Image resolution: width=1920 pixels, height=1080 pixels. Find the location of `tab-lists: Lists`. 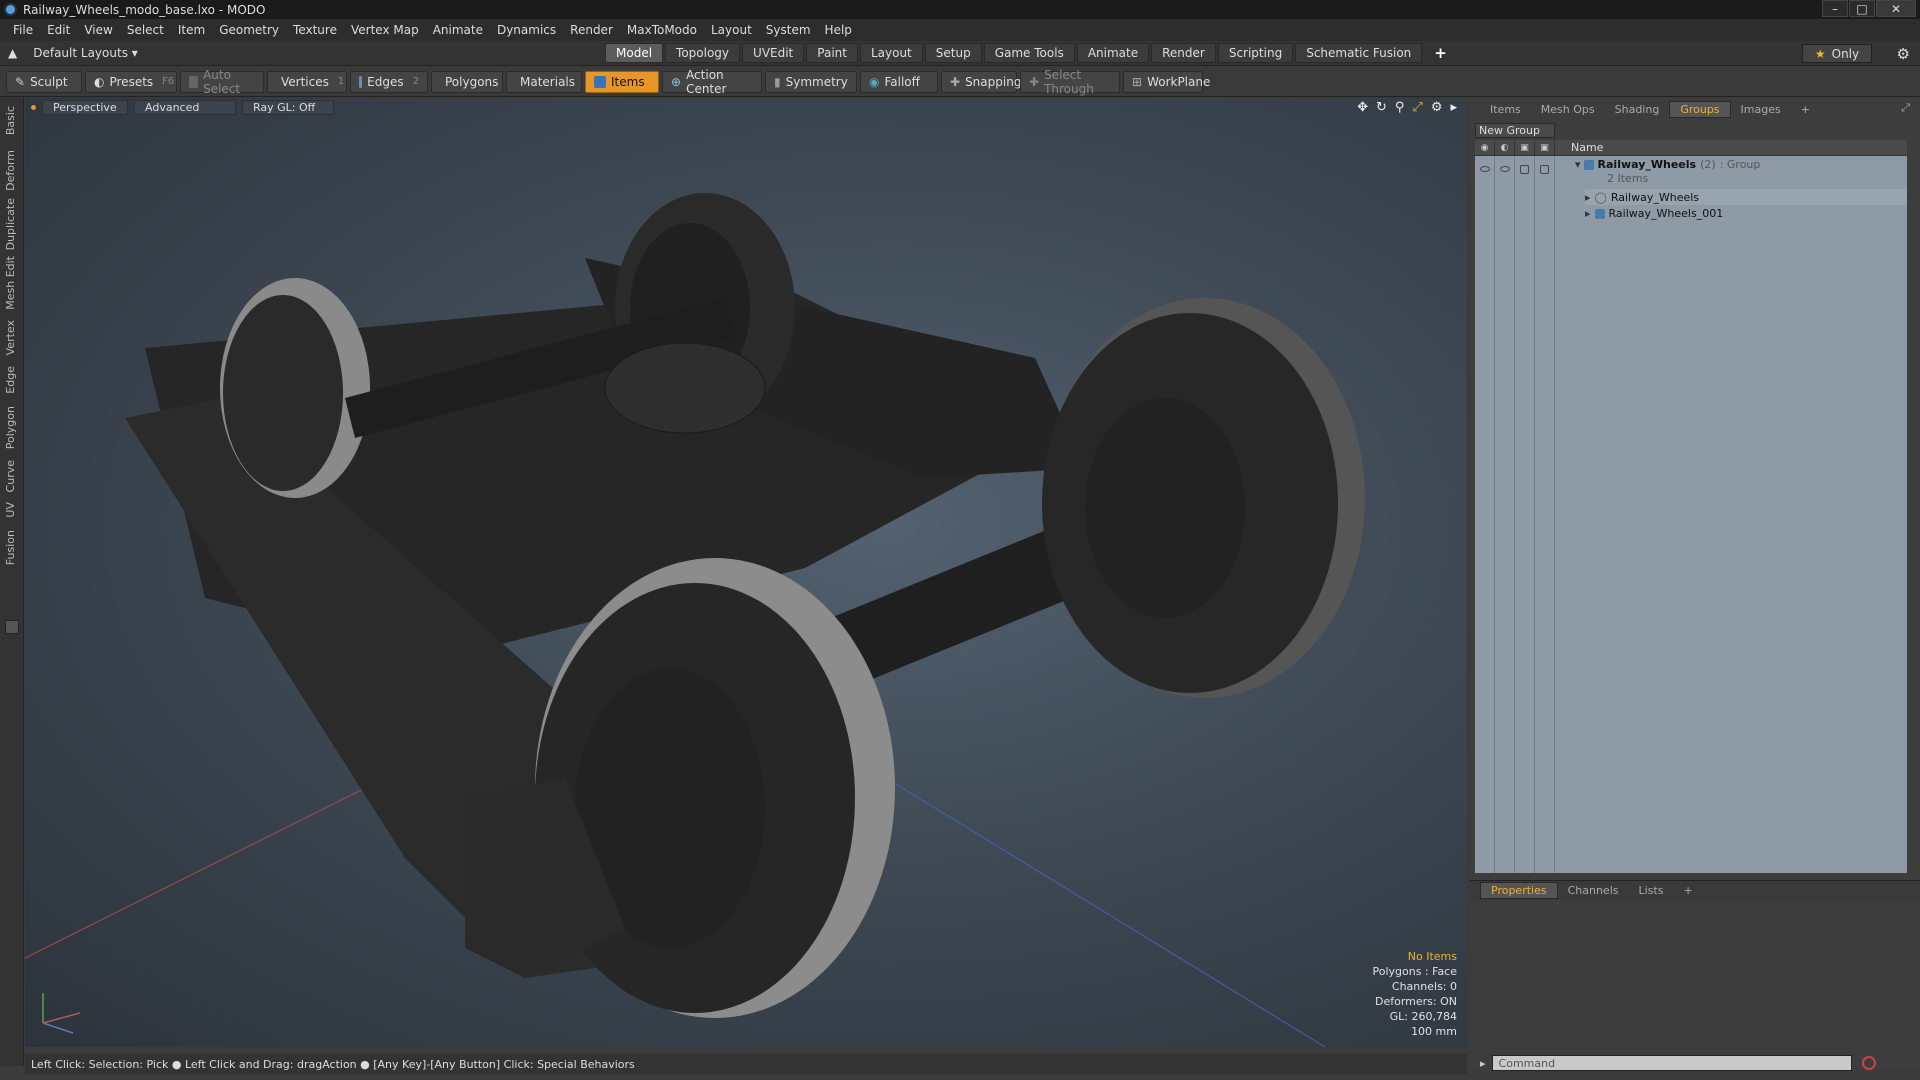

tab-lists: Lists is located at coordinates (1651, 890).